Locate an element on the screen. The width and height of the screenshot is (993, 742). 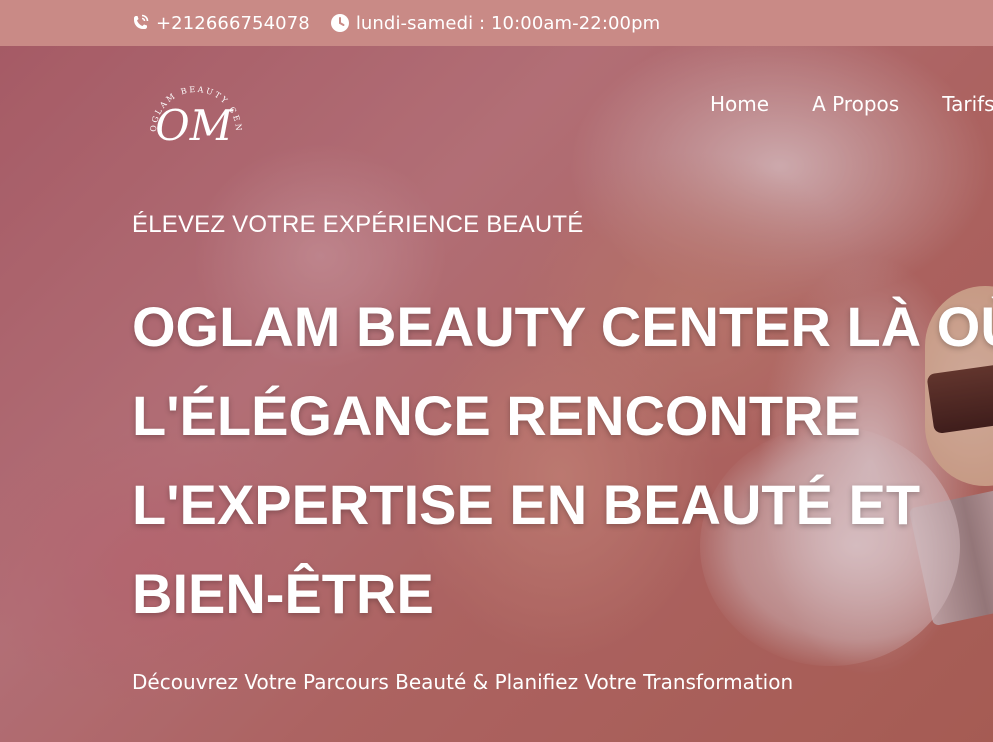
phone-contact: +212666754078 is located at coordinates (220, 23).